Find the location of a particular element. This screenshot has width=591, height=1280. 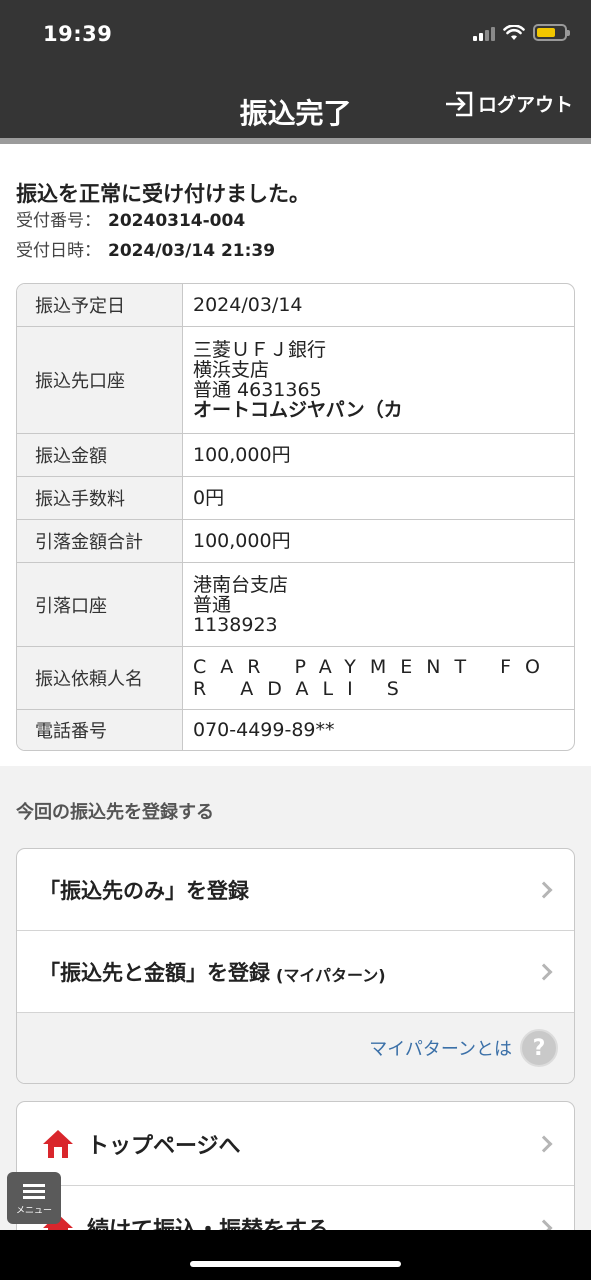

help-row: マイパターンとは ? is located at coordinates (295, 1048).